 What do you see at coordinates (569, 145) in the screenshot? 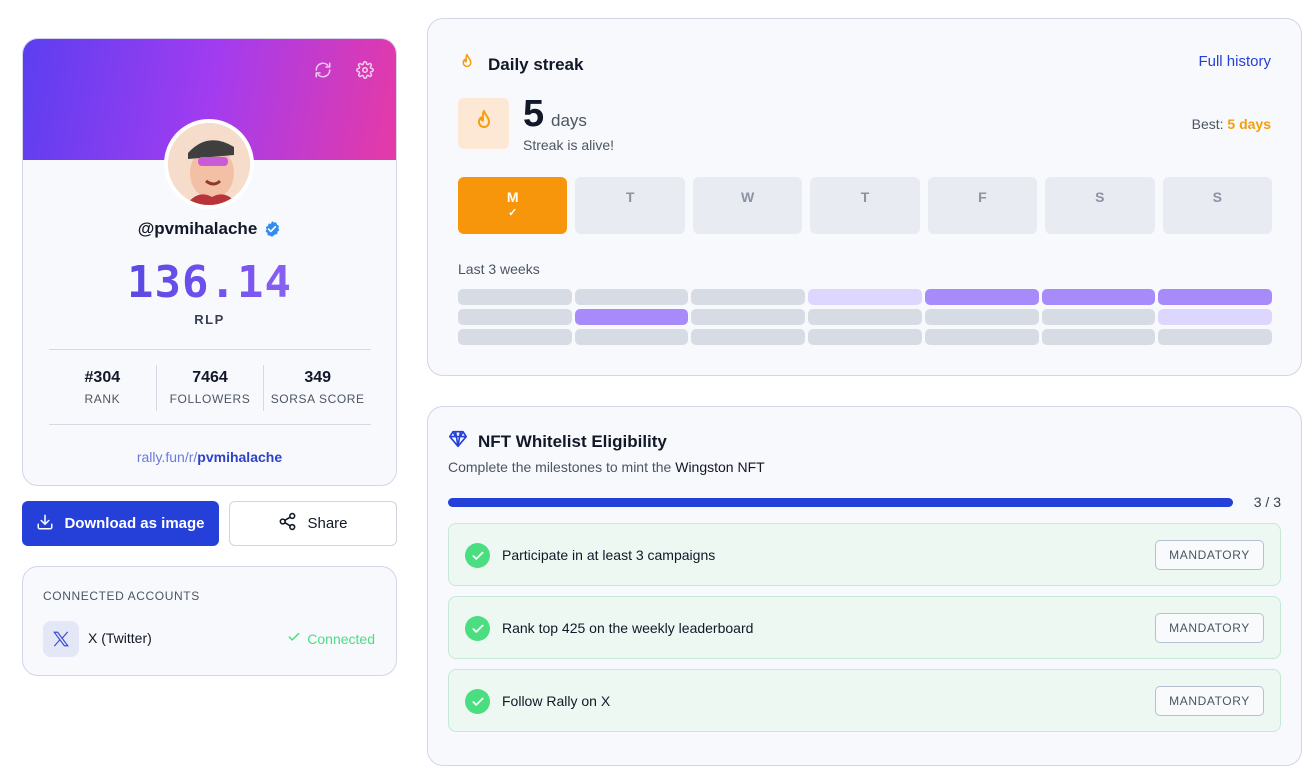
I see `streak-status: Streak is alive!` at bounding box center [569, 145].